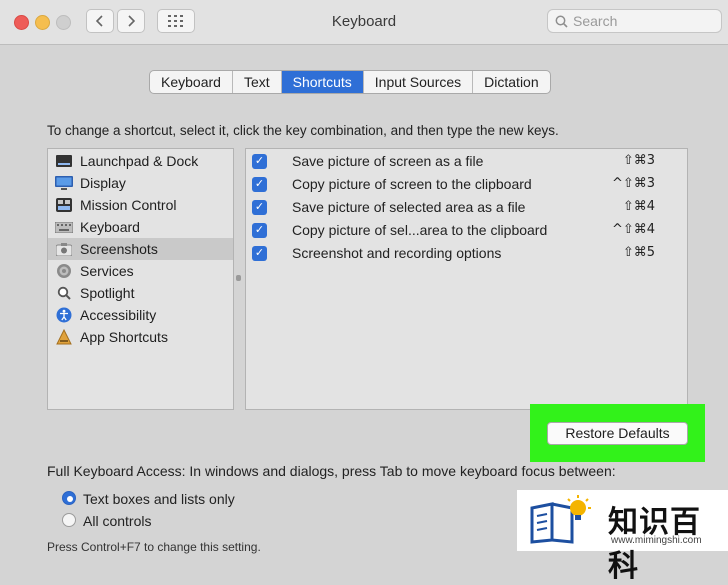  I want to click on tab-keyboard: Keyboard, so click(191, 82).